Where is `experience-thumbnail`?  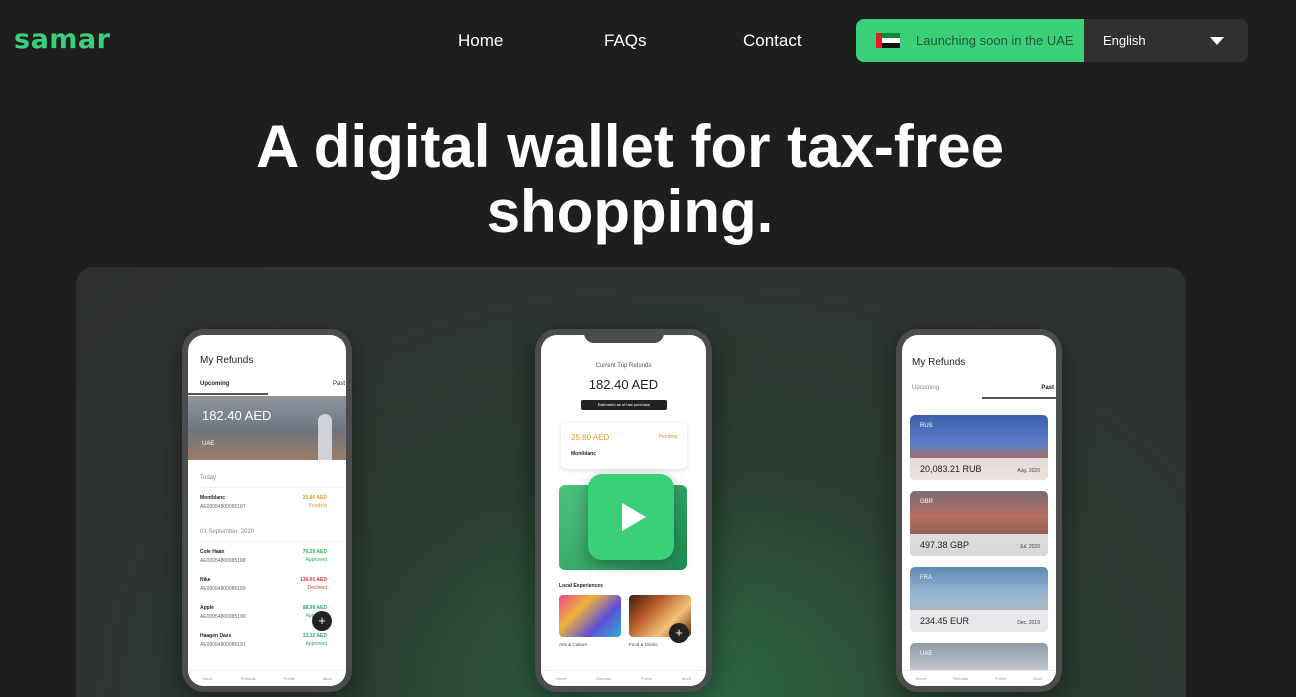
experience-thumbnail is located at coordinates (590, 616).